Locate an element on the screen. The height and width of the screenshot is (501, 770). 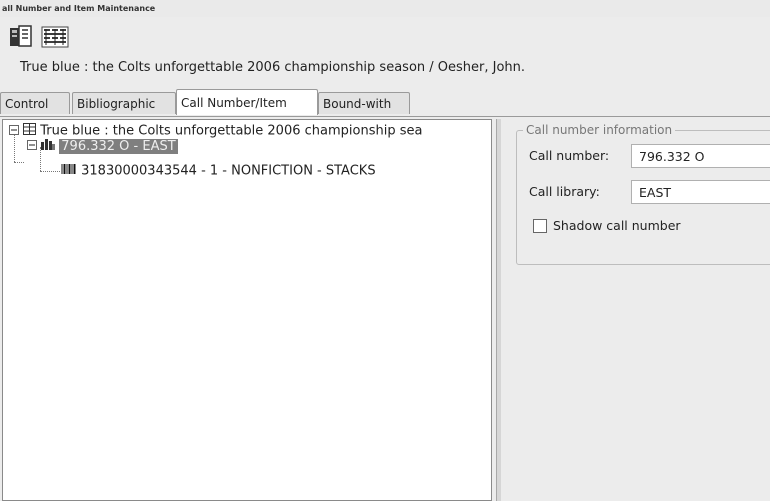
toolbar is located at coordinates (385, 38).